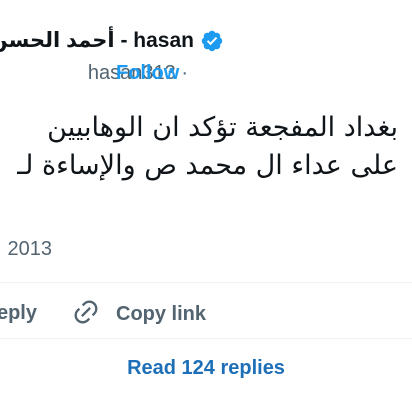 Image resolution: width=412 pixels, height=412 pixels. Describe the element at coordinates (30, 249) in the screenshot. I see `tweet-date: 2013` at that location.